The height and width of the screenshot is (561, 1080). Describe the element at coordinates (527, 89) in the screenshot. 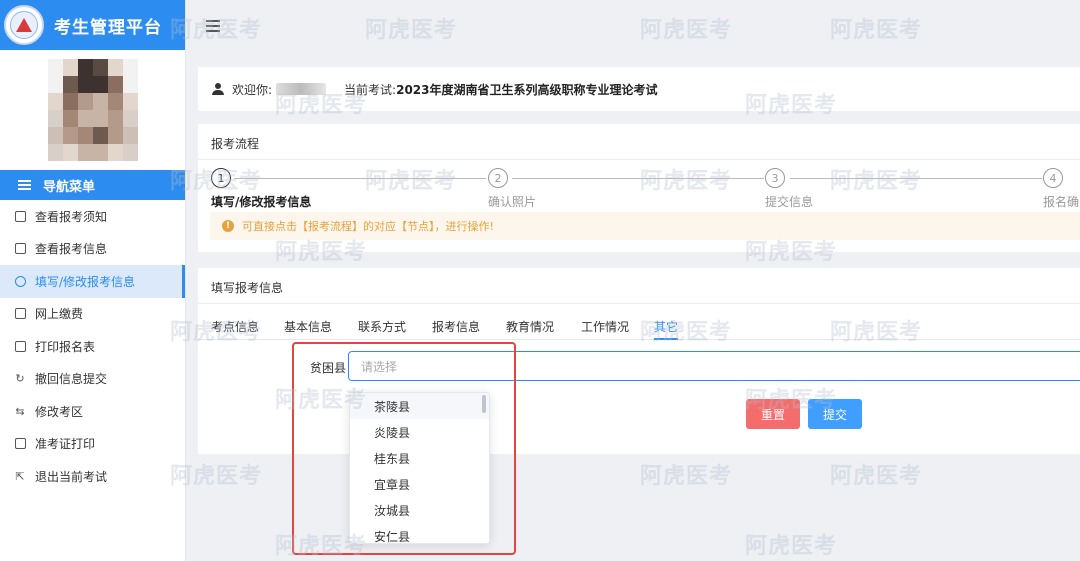

I see `current-exam: 2023年度湖南省卫生系列高级职称专业理论考试` at that location.